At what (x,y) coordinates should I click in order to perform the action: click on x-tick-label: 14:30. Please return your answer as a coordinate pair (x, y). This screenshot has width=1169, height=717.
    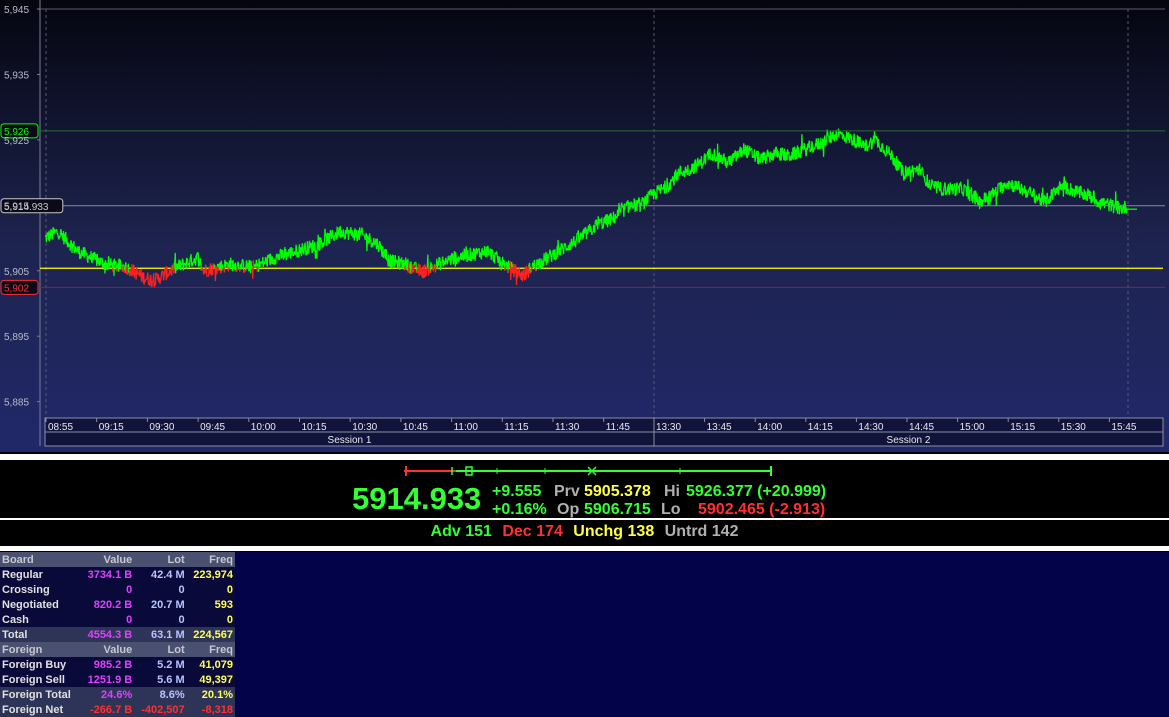
    Looking at the image, I should click on (870, 427).